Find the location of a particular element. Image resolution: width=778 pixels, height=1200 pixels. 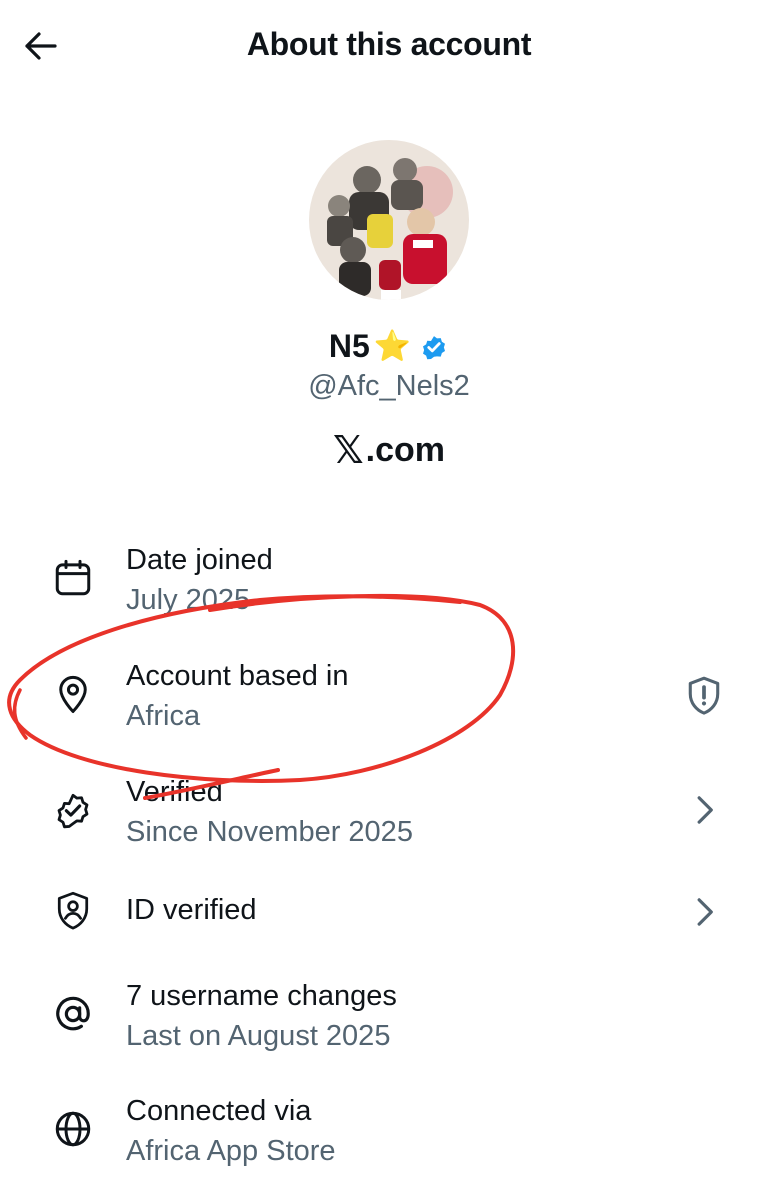

site-label: 𝕏 .com is located at coordinates (389, 450).